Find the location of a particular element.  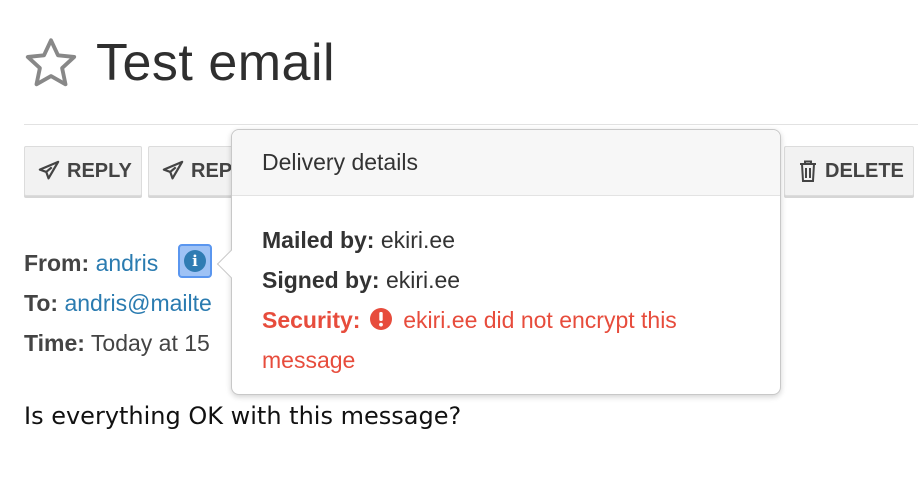

popover-title: Delivery details is located at coordinates (506, 163).